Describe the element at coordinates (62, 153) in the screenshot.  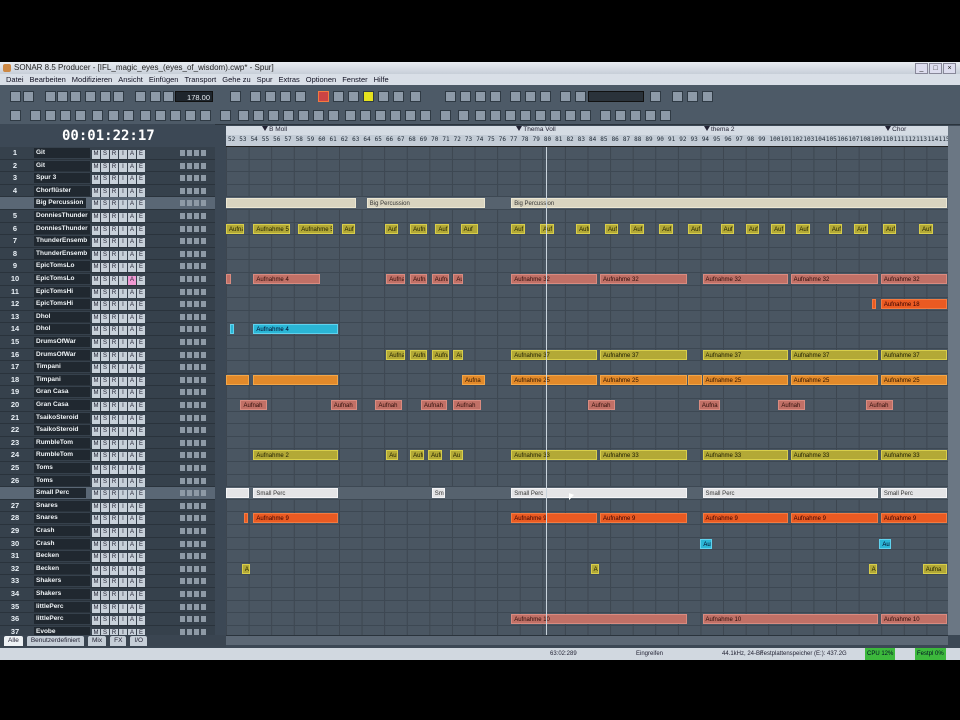
I see `track-name: Git` at that location.